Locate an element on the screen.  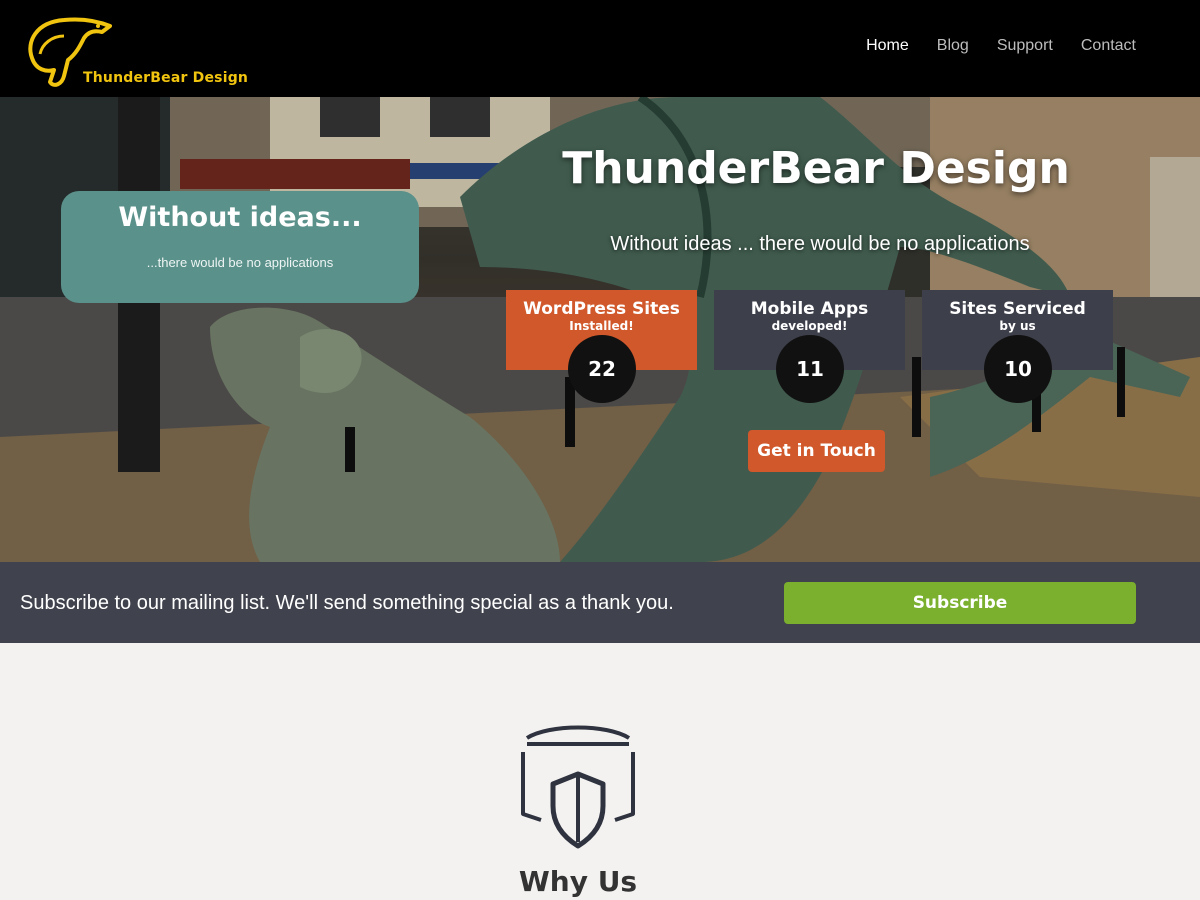
callout-subtitle: ...there would be no applications is located at coordinates (240, 262).